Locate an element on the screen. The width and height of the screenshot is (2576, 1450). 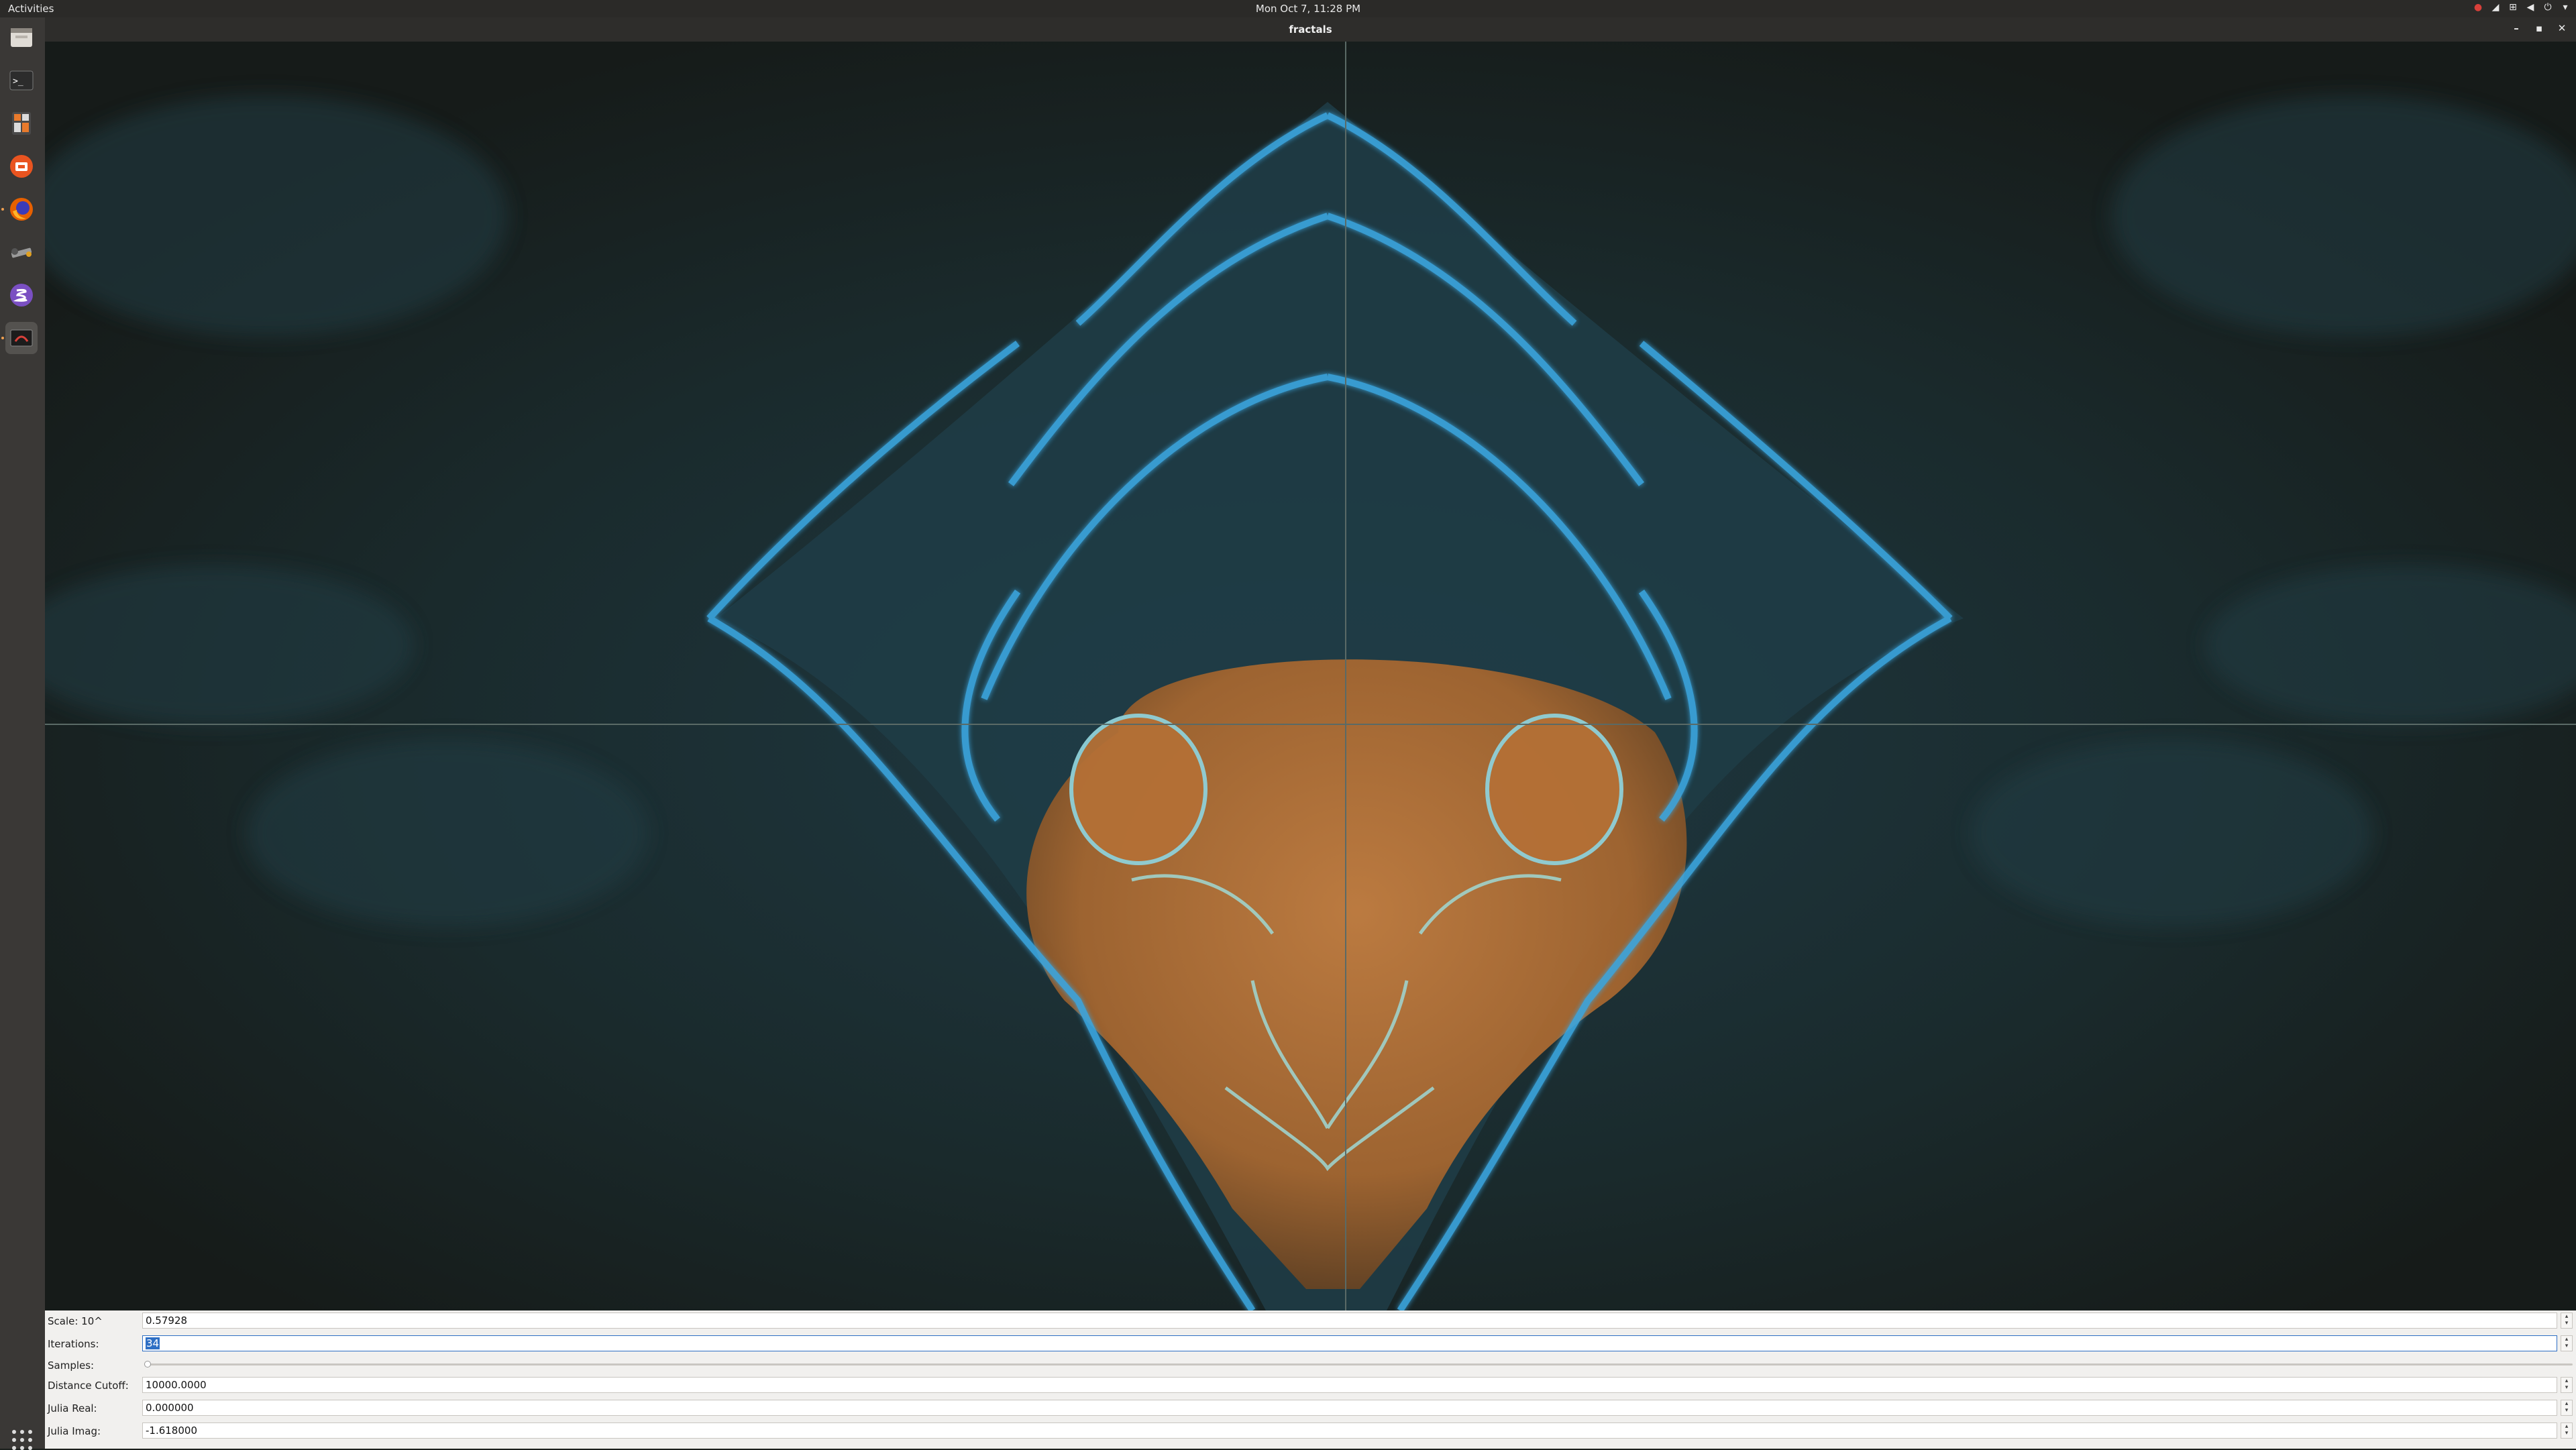
scale-row: Scale: 10^ 0.57928 ▴ ▾ is located at coordinates (1310, 1320).